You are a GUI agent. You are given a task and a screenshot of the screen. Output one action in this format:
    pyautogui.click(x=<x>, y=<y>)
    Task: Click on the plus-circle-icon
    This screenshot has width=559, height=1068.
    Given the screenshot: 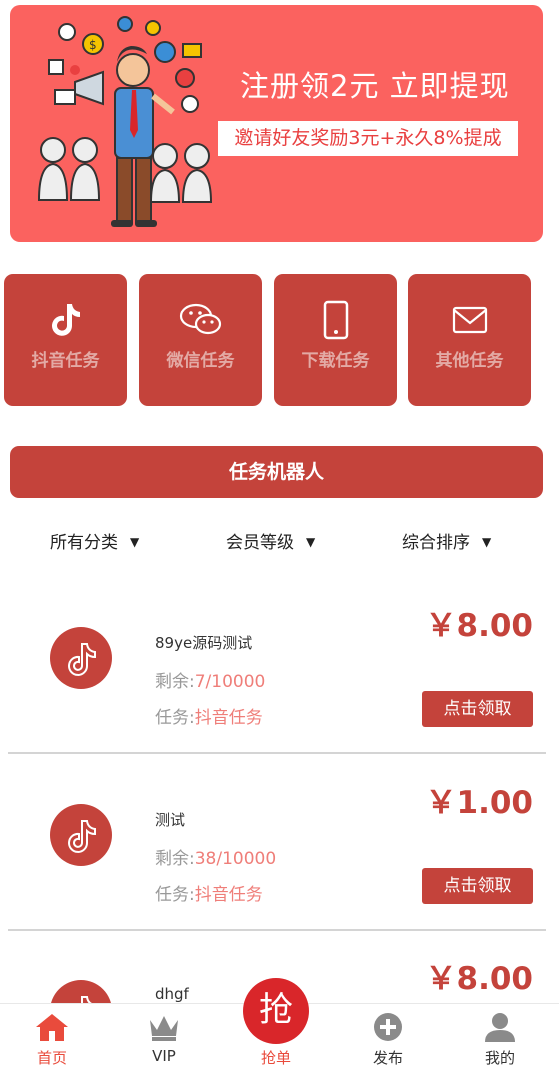 What is the action you would take?
    pyautogui.click(x=388, y=1027)
    